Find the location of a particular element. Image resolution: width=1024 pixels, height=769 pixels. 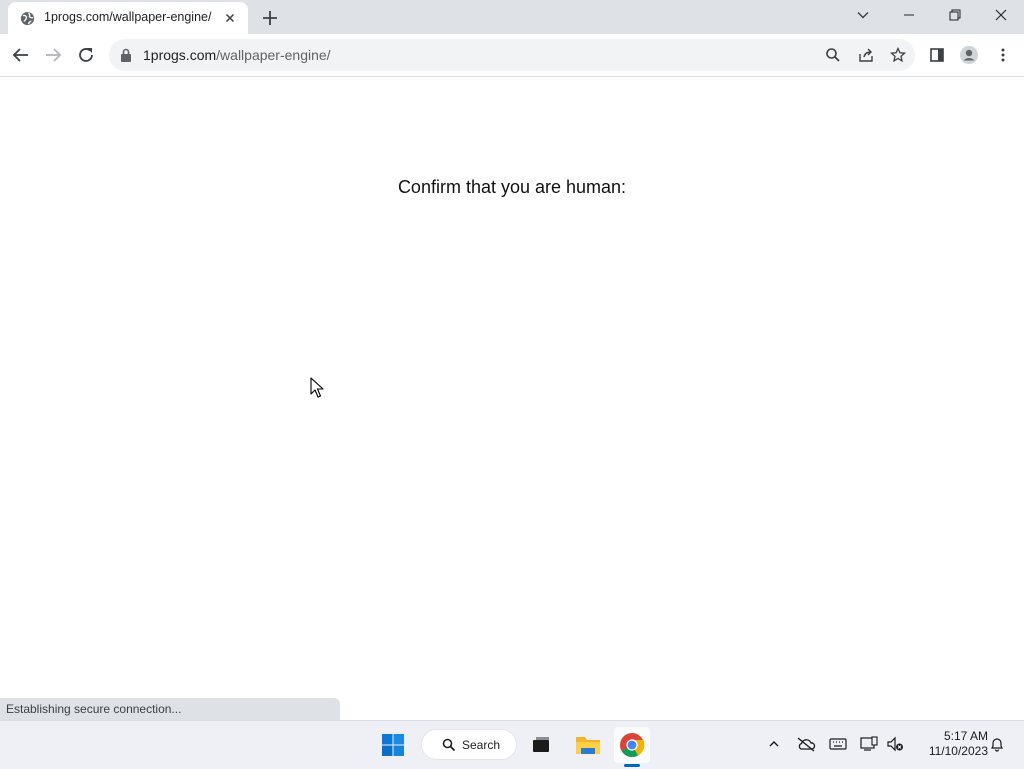

url-host: 1progs.com is located at coordinates (180, 55).